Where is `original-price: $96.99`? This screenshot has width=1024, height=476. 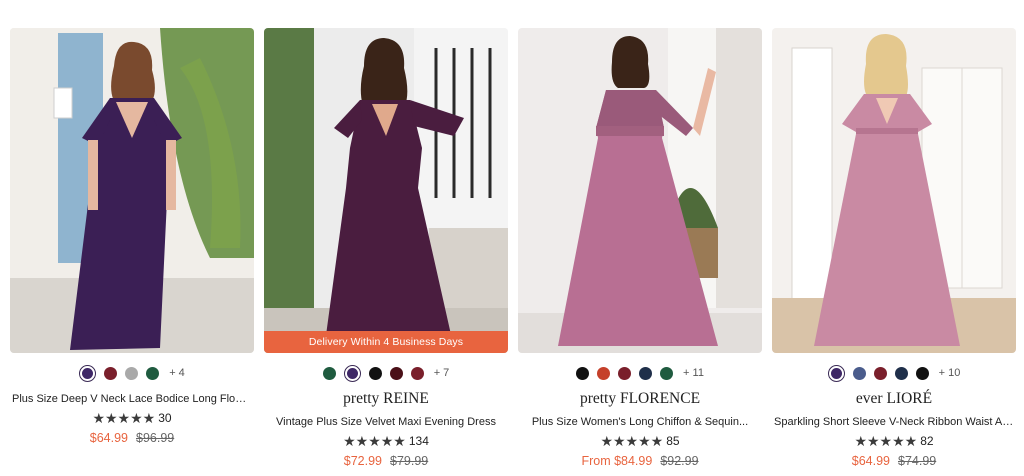
original-price: $96.99 is located at coordinates (155, 438).